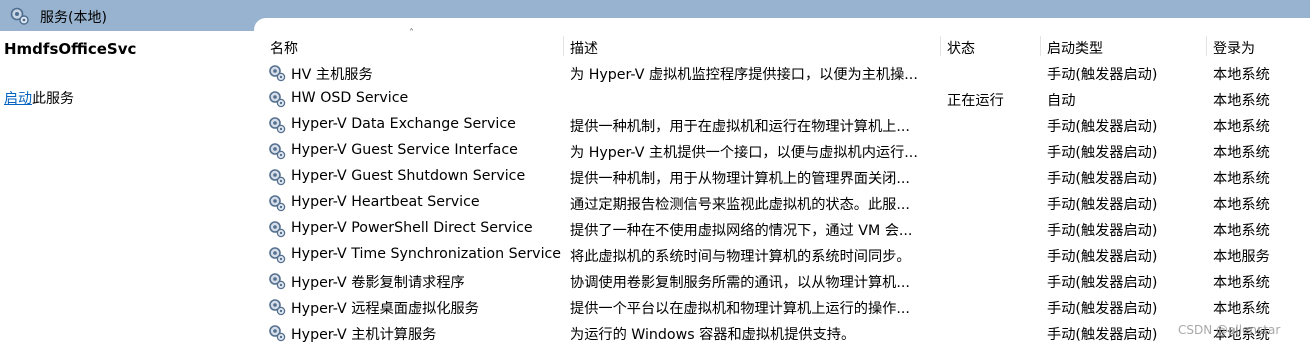  I want to click on service-name: Hyper-V Time Synchronization Service, so click(426, 254).